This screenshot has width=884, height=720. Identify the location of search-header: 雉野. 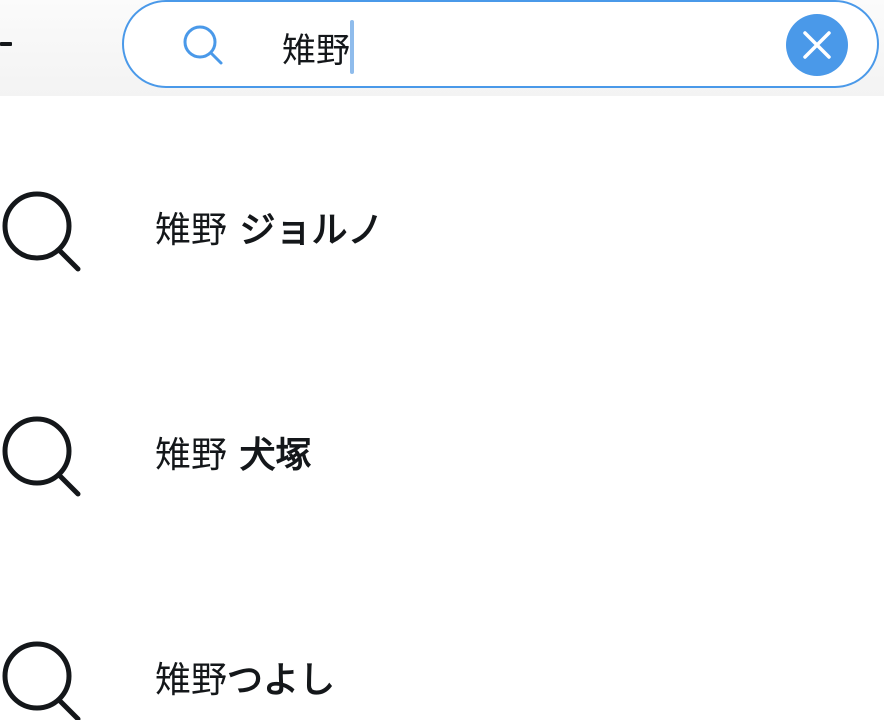
(442, 48).